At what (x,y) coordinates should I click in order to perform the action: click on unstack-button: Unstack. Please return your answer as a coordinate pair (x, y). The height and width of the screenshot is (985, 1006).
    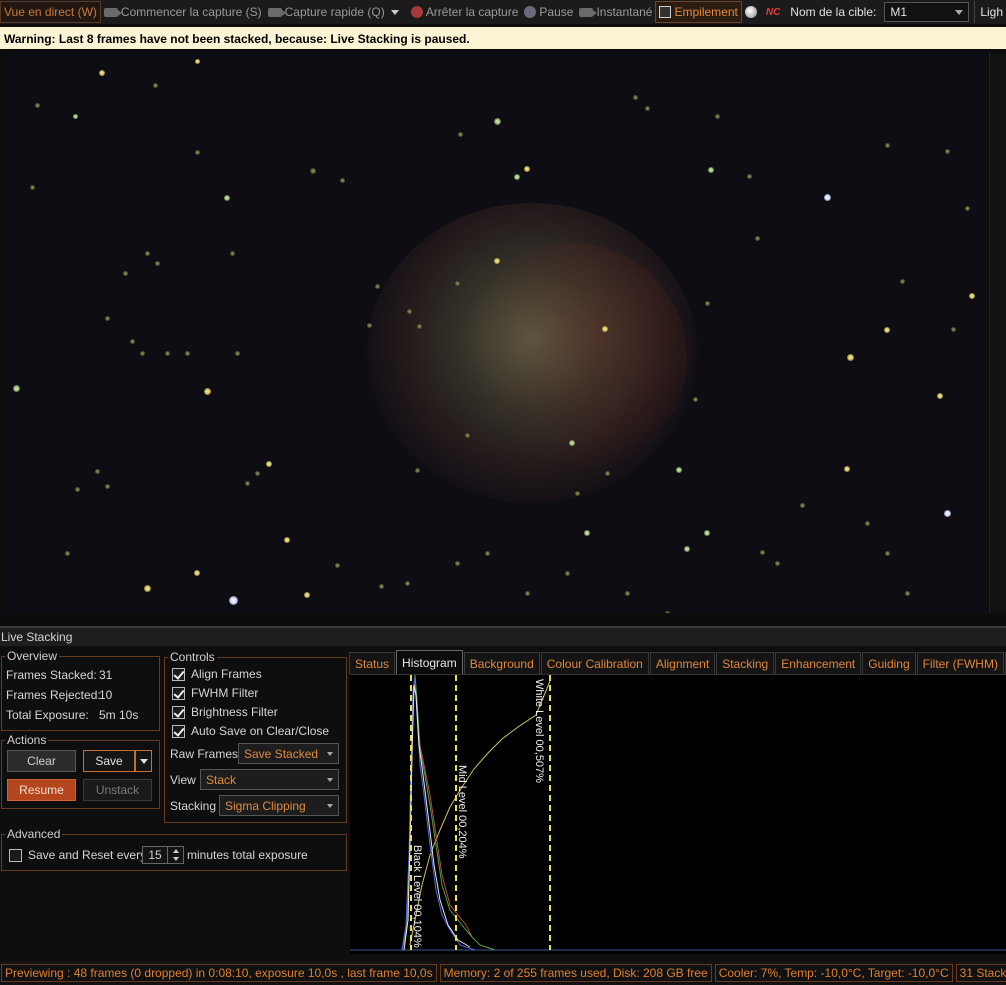
    Looking at the image, I should click on (117, 790).